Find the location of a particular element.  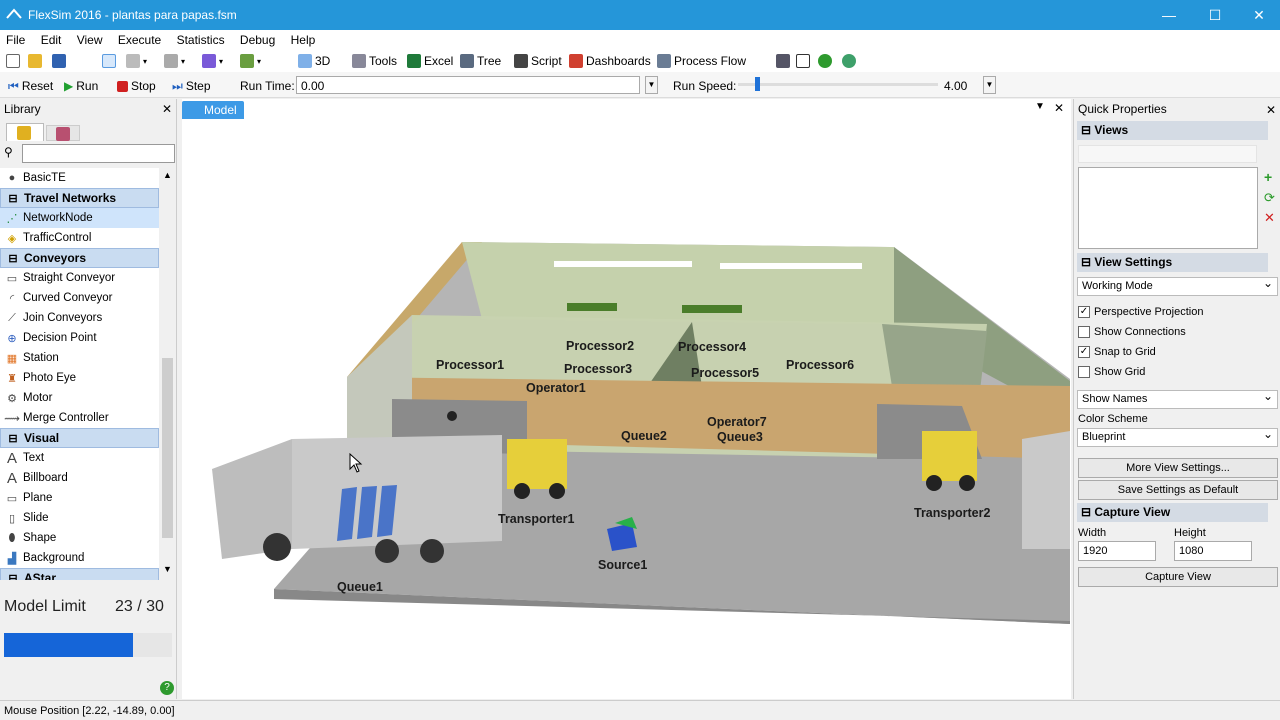

help-icon: ? is located at coordinates (167, 688).